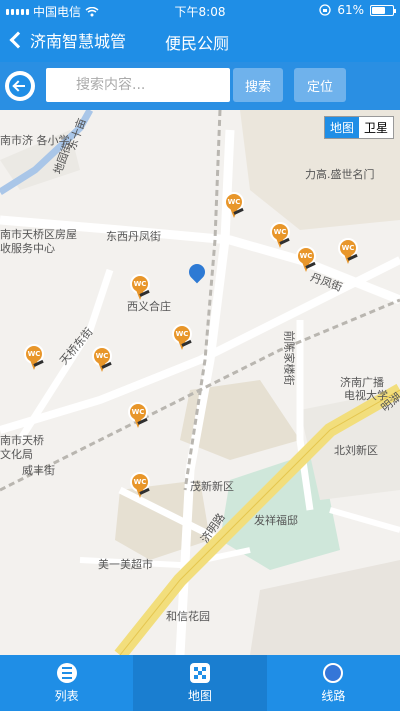 The image size is (400, 711). I want to click on tab-route: 线路, so click(333, 683).